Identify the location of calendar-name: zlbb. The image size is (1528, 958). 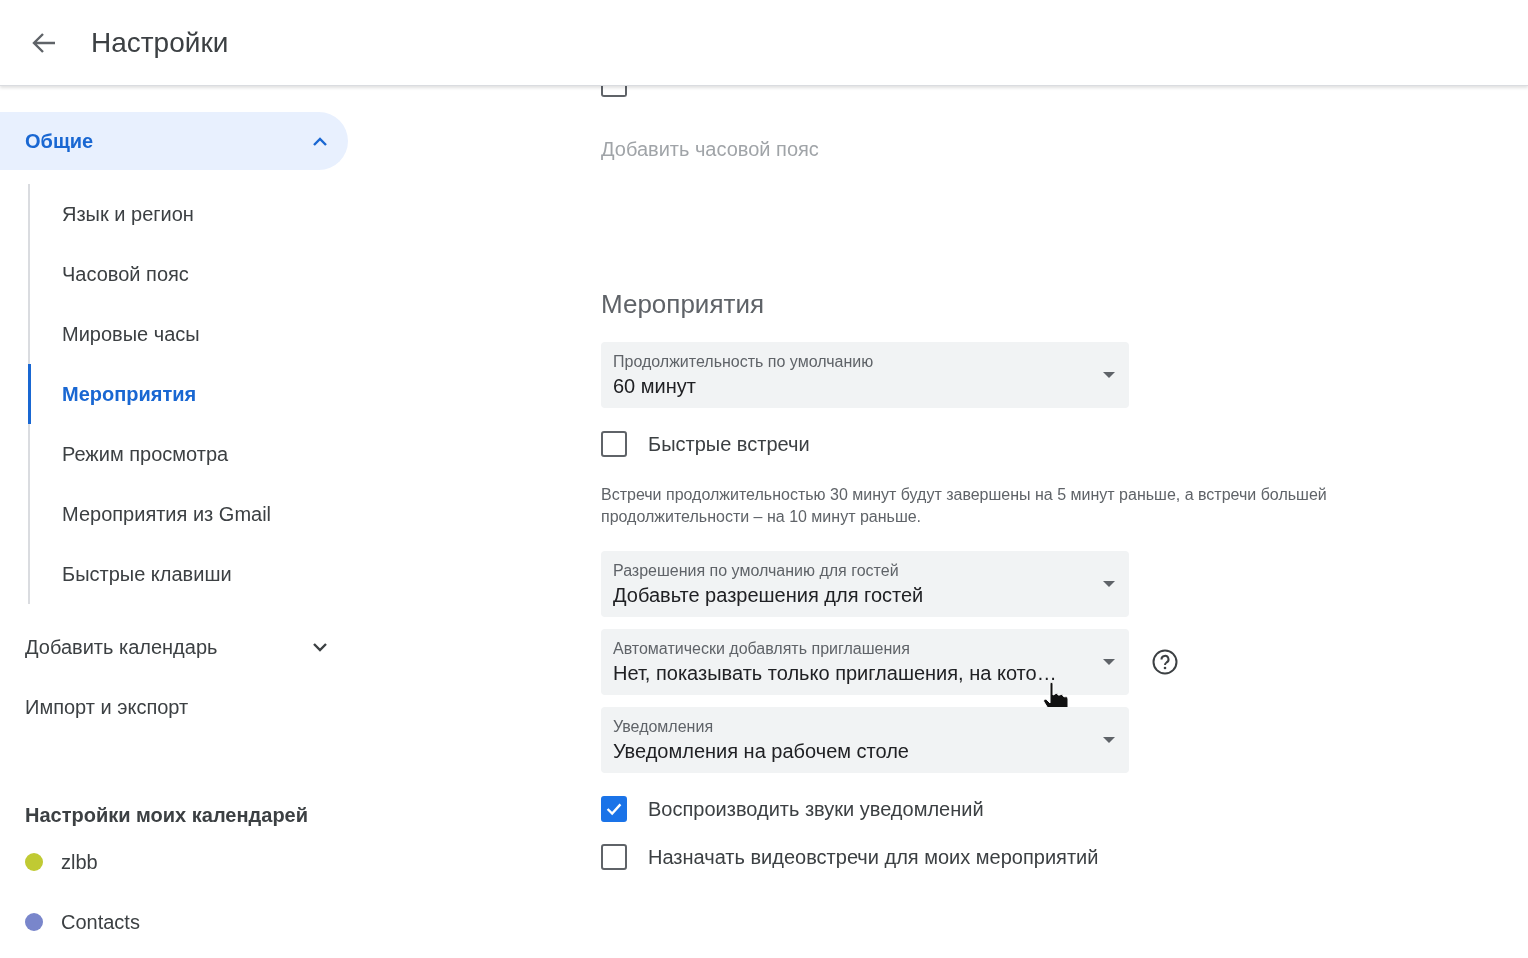
(79, 862).